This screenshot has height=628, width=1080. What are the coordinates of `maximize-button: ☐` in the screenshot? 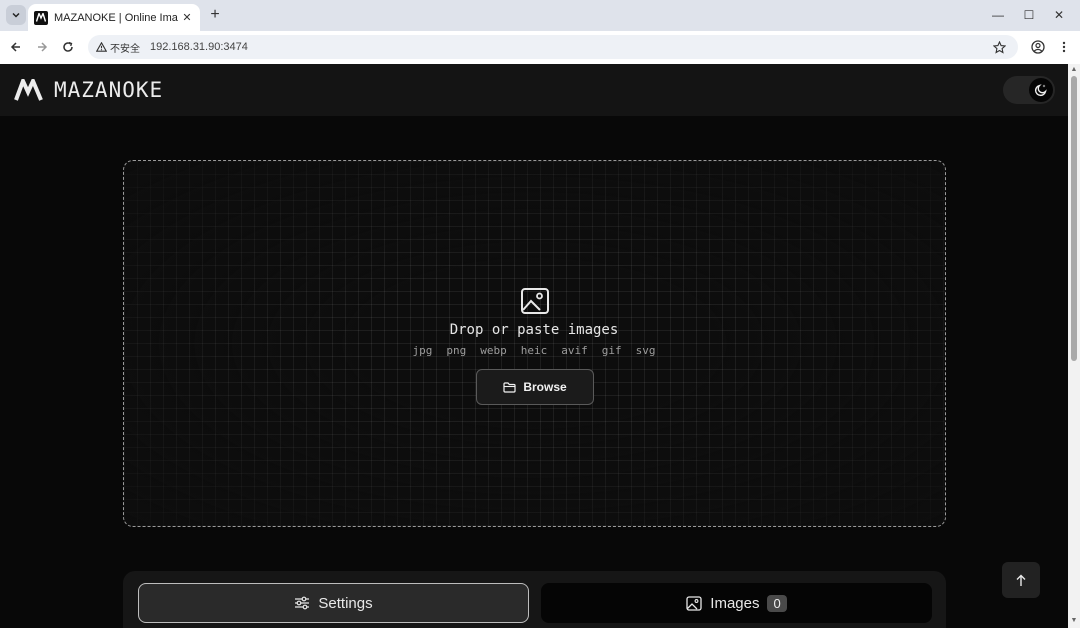 It's located at (1029, 15).